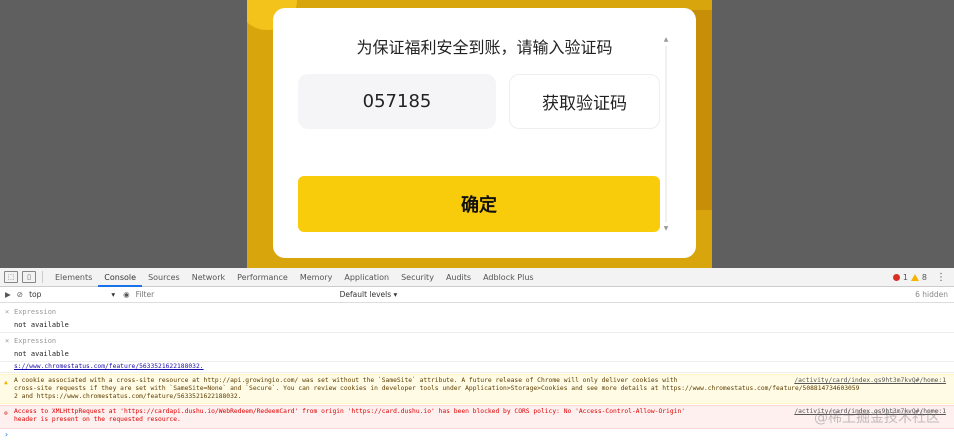 The height and width of the screenshot is (441, 954). I want to click on error-icon: ⊗, so click(6, 413).